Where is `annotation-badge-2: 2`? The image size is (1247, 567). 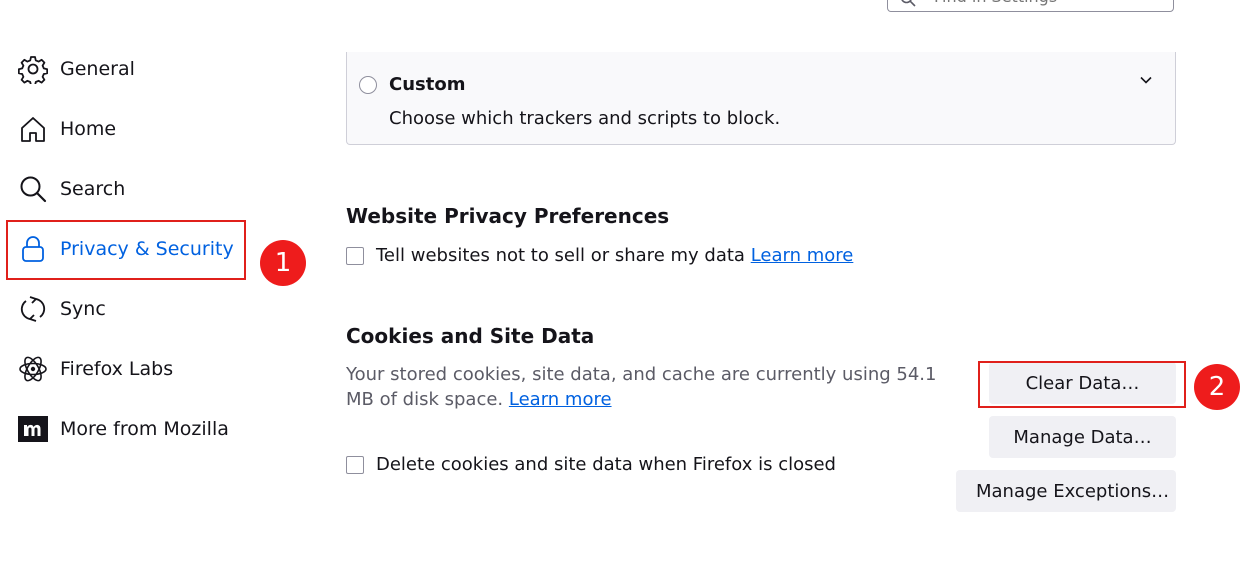
annotation-badge-2: 2 is located at coordinates (1217, 387).